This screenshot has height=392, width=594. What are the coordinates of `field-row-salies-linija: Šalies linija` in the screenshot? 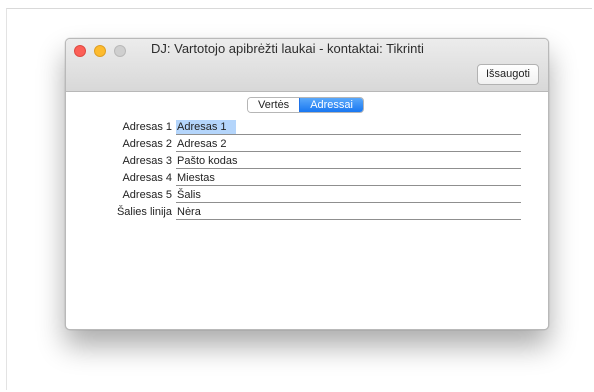 It's located at (307, 213).